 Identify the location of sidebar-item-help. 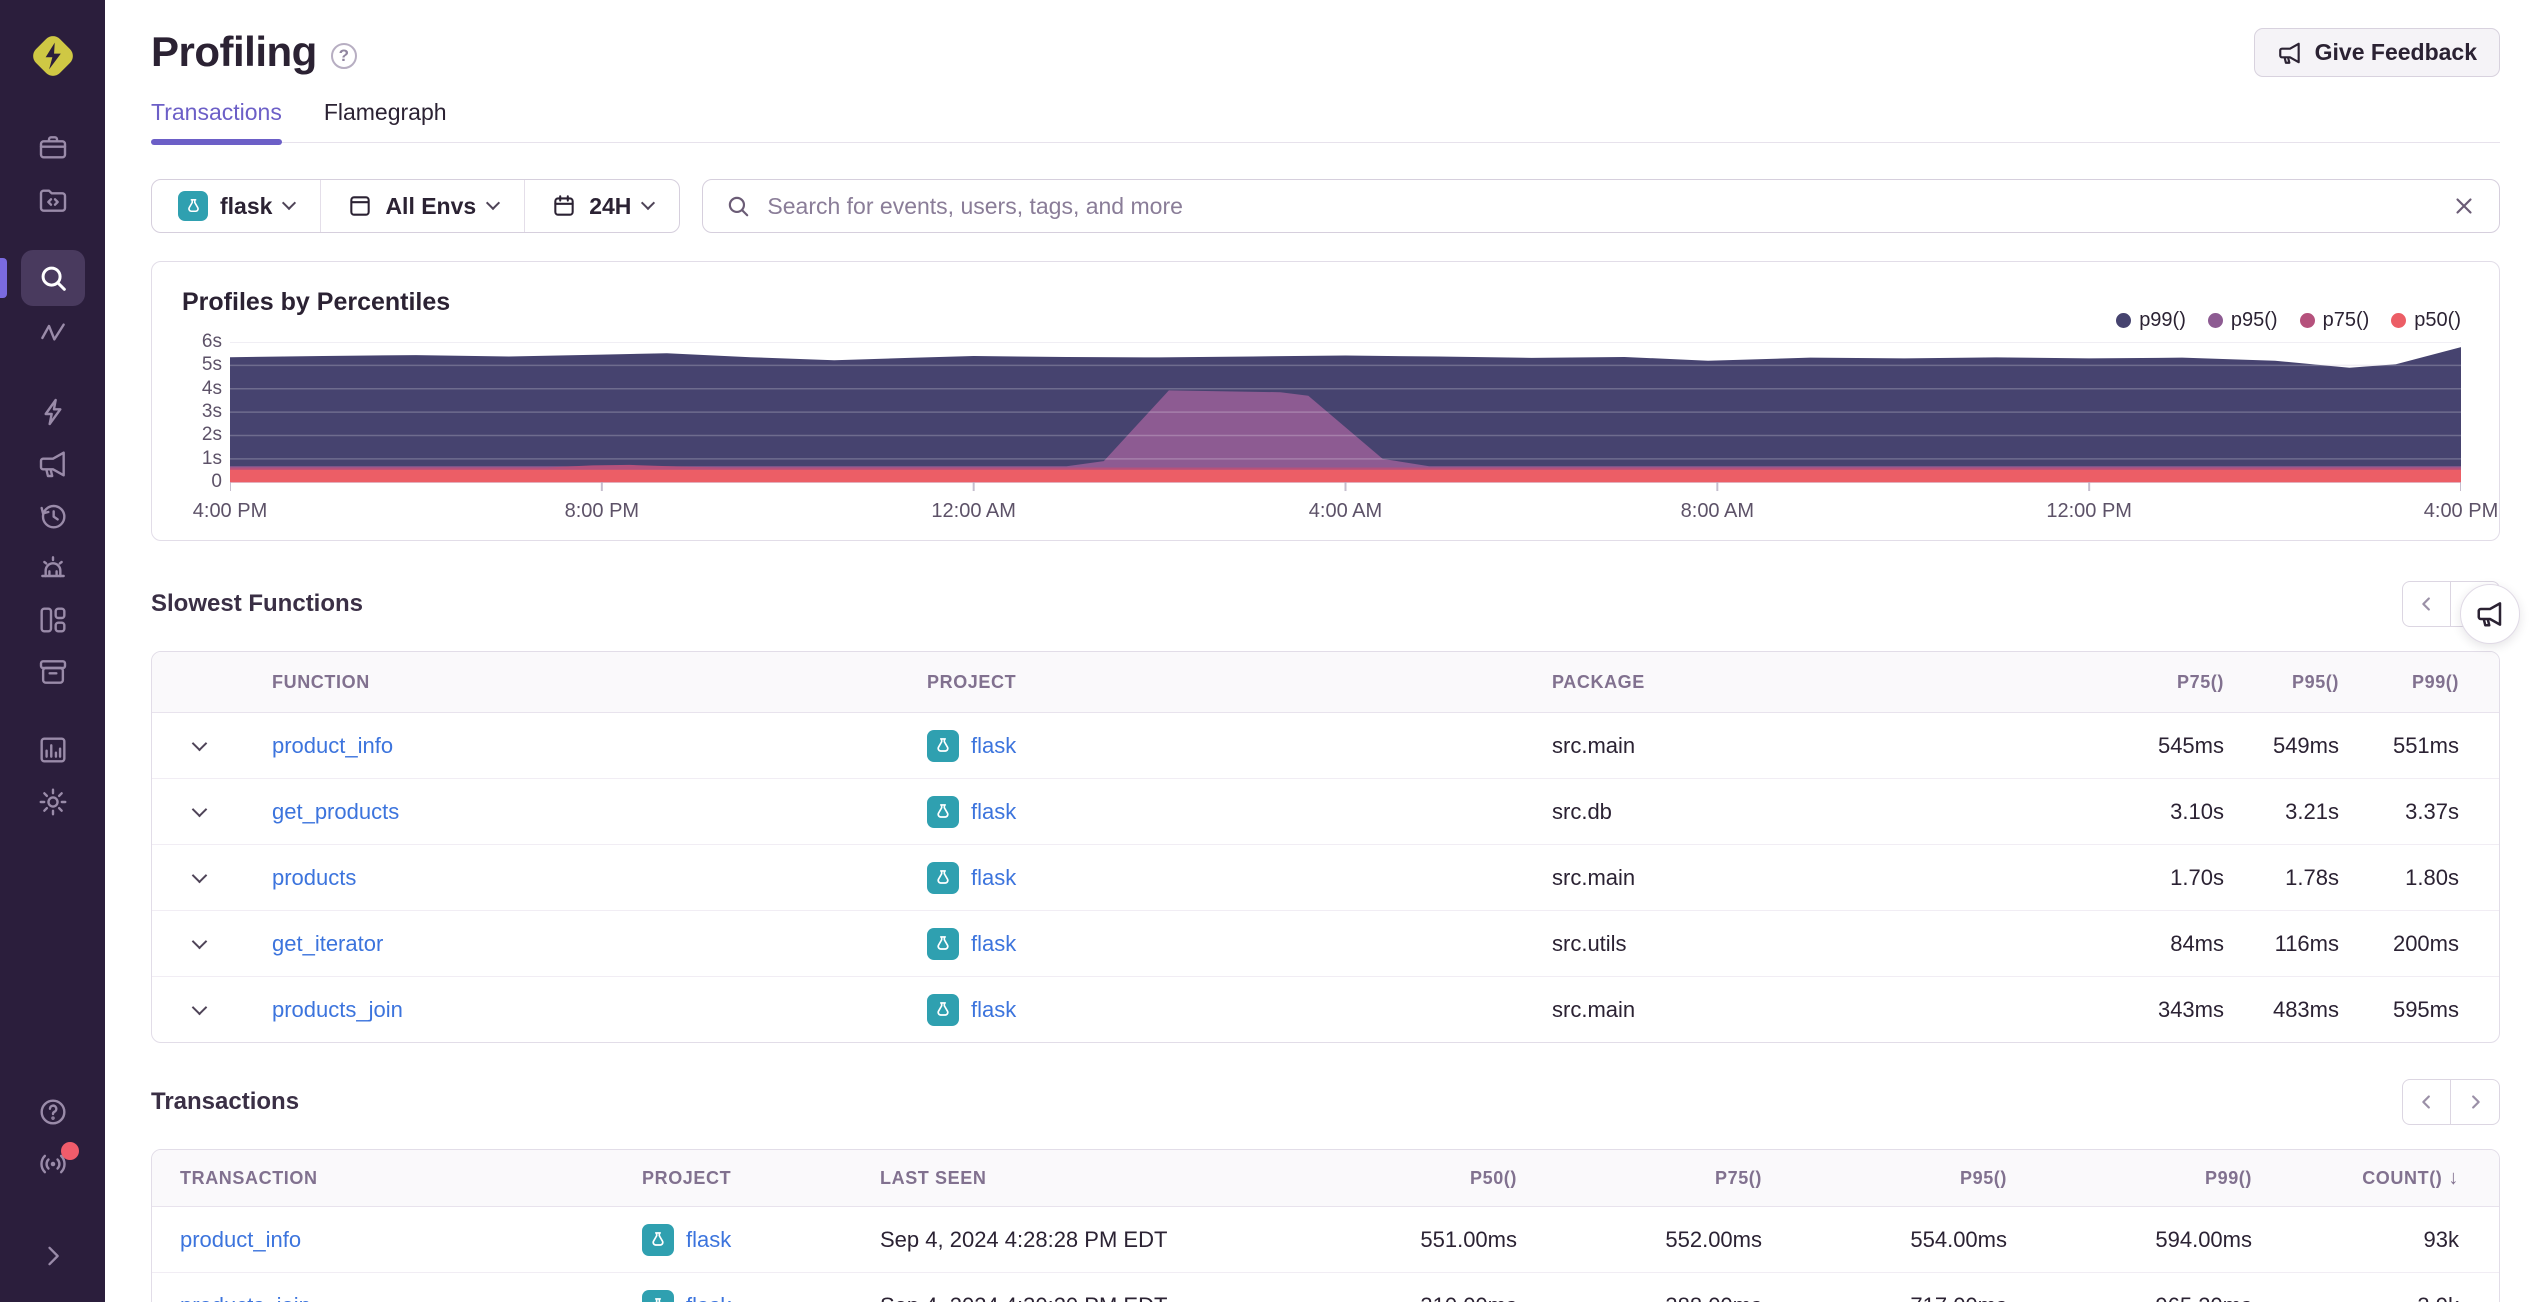
(53, 1112).